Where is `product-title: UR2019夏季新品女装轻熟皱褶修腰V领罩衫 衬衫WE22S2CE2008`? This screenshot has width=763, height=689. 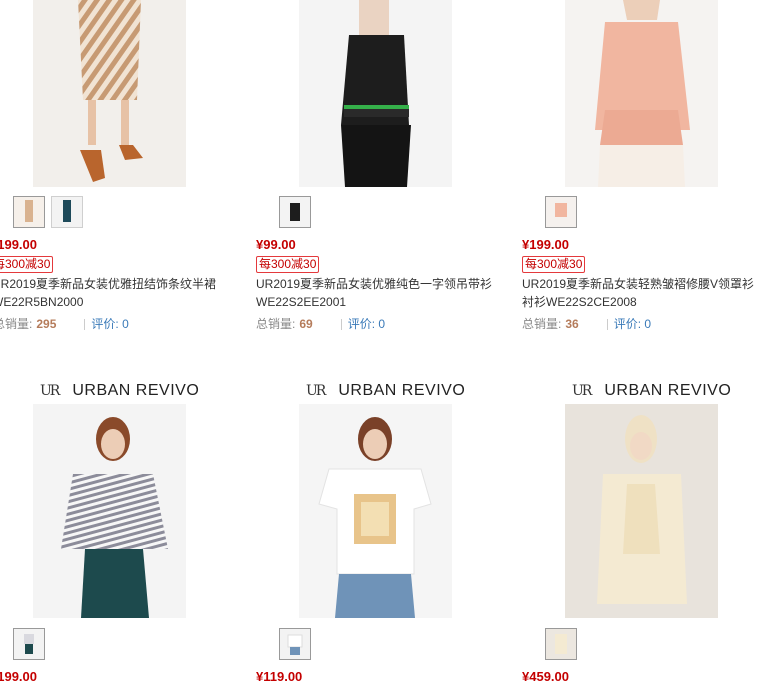 product-title: UR2019夏季新品女装轻熟皱褶修腰V领罩衫 衬衫WE22S2CE2008 is located at coordinates (642, 293).